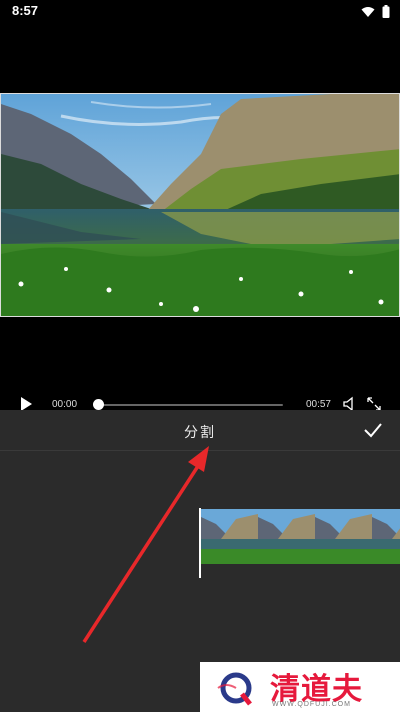  I want to click on status-time: 8:57, so click(25, 10).